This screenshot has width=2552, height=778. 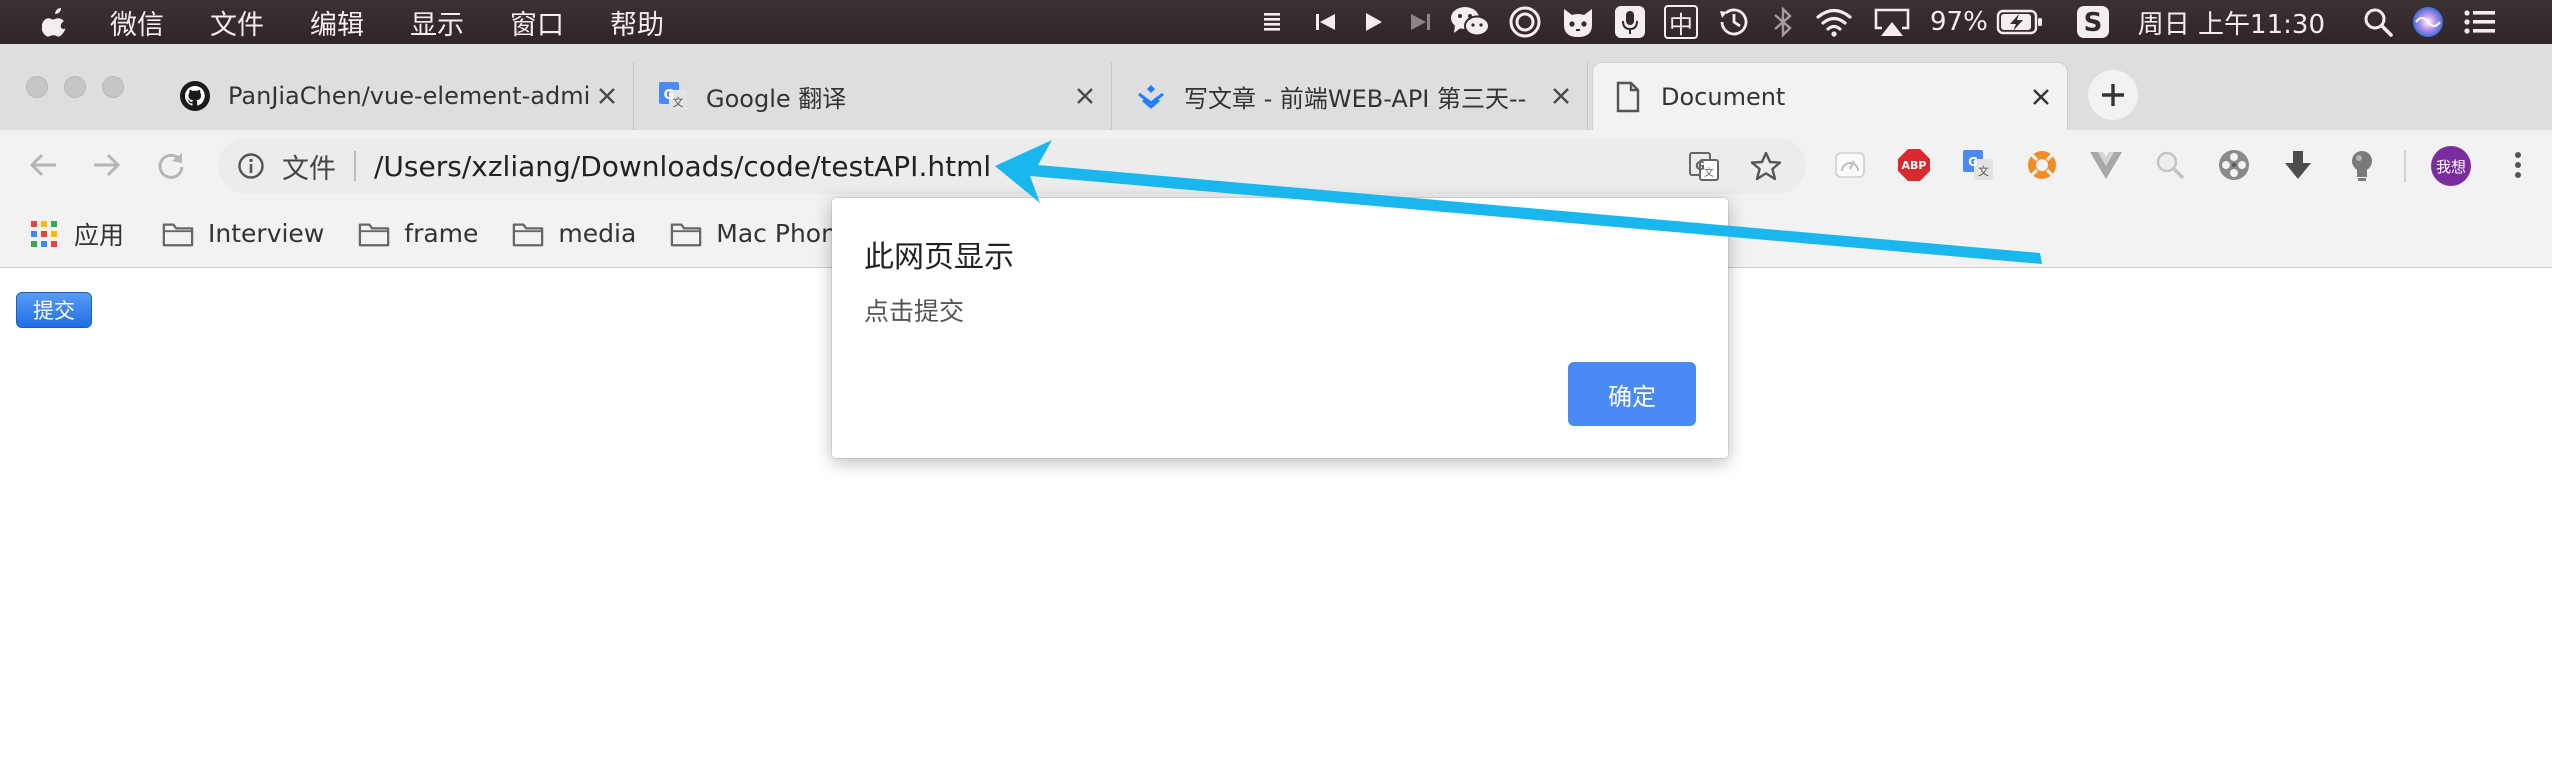 I want to click on bookmark-apps: 应用, so click(x=76, y=234).